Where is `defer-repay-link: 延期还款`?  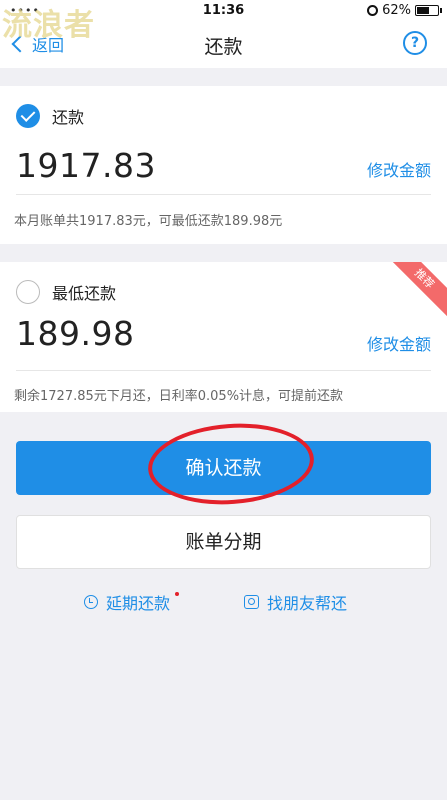
defer-repay-link: 延期还款 is located at coordinates (132, 602).